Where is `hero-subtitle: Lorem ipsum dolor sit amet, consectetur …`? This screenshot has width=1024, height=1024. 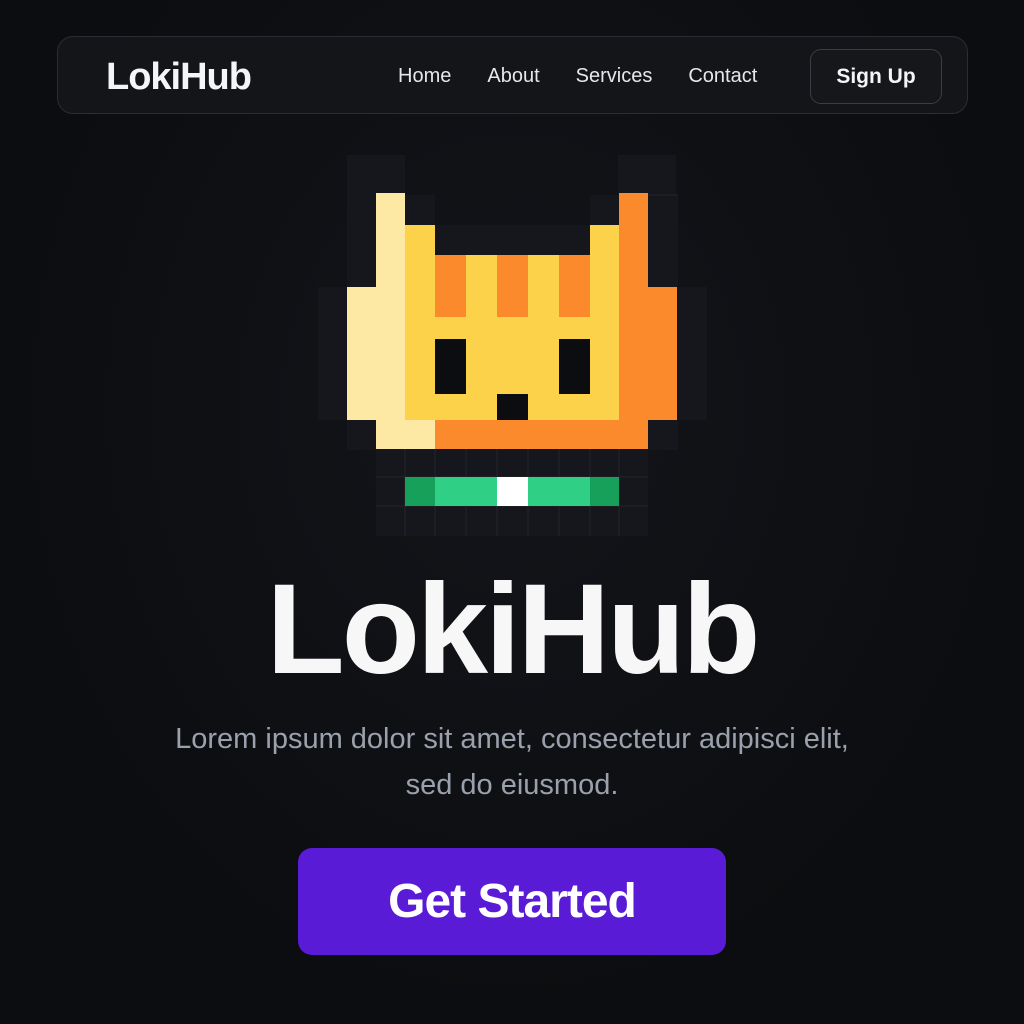
hero-subtitle: Lorem ipsum dolor sit amet, consectetur … is located at coordinates (512, 762).